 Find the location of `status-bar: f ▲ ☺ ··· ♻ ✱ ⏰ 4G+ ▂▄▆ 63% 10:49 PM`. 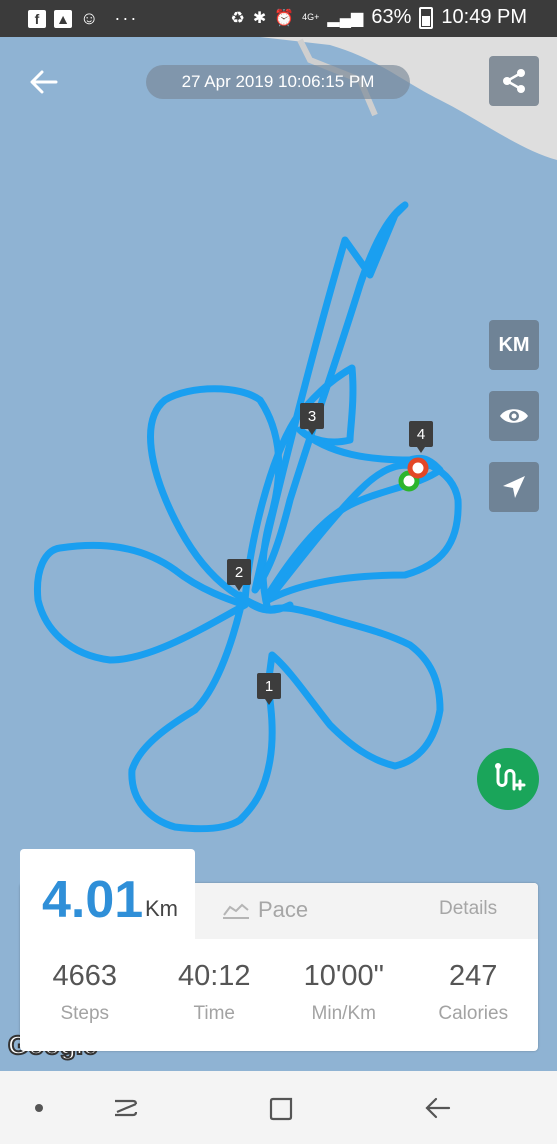

status-bar: f ▲ ☺ ··· ♻ ✱ ⏰ 4G+ ▂▄▆ 63% 10:49 PM is located at coordinates (278, 18).